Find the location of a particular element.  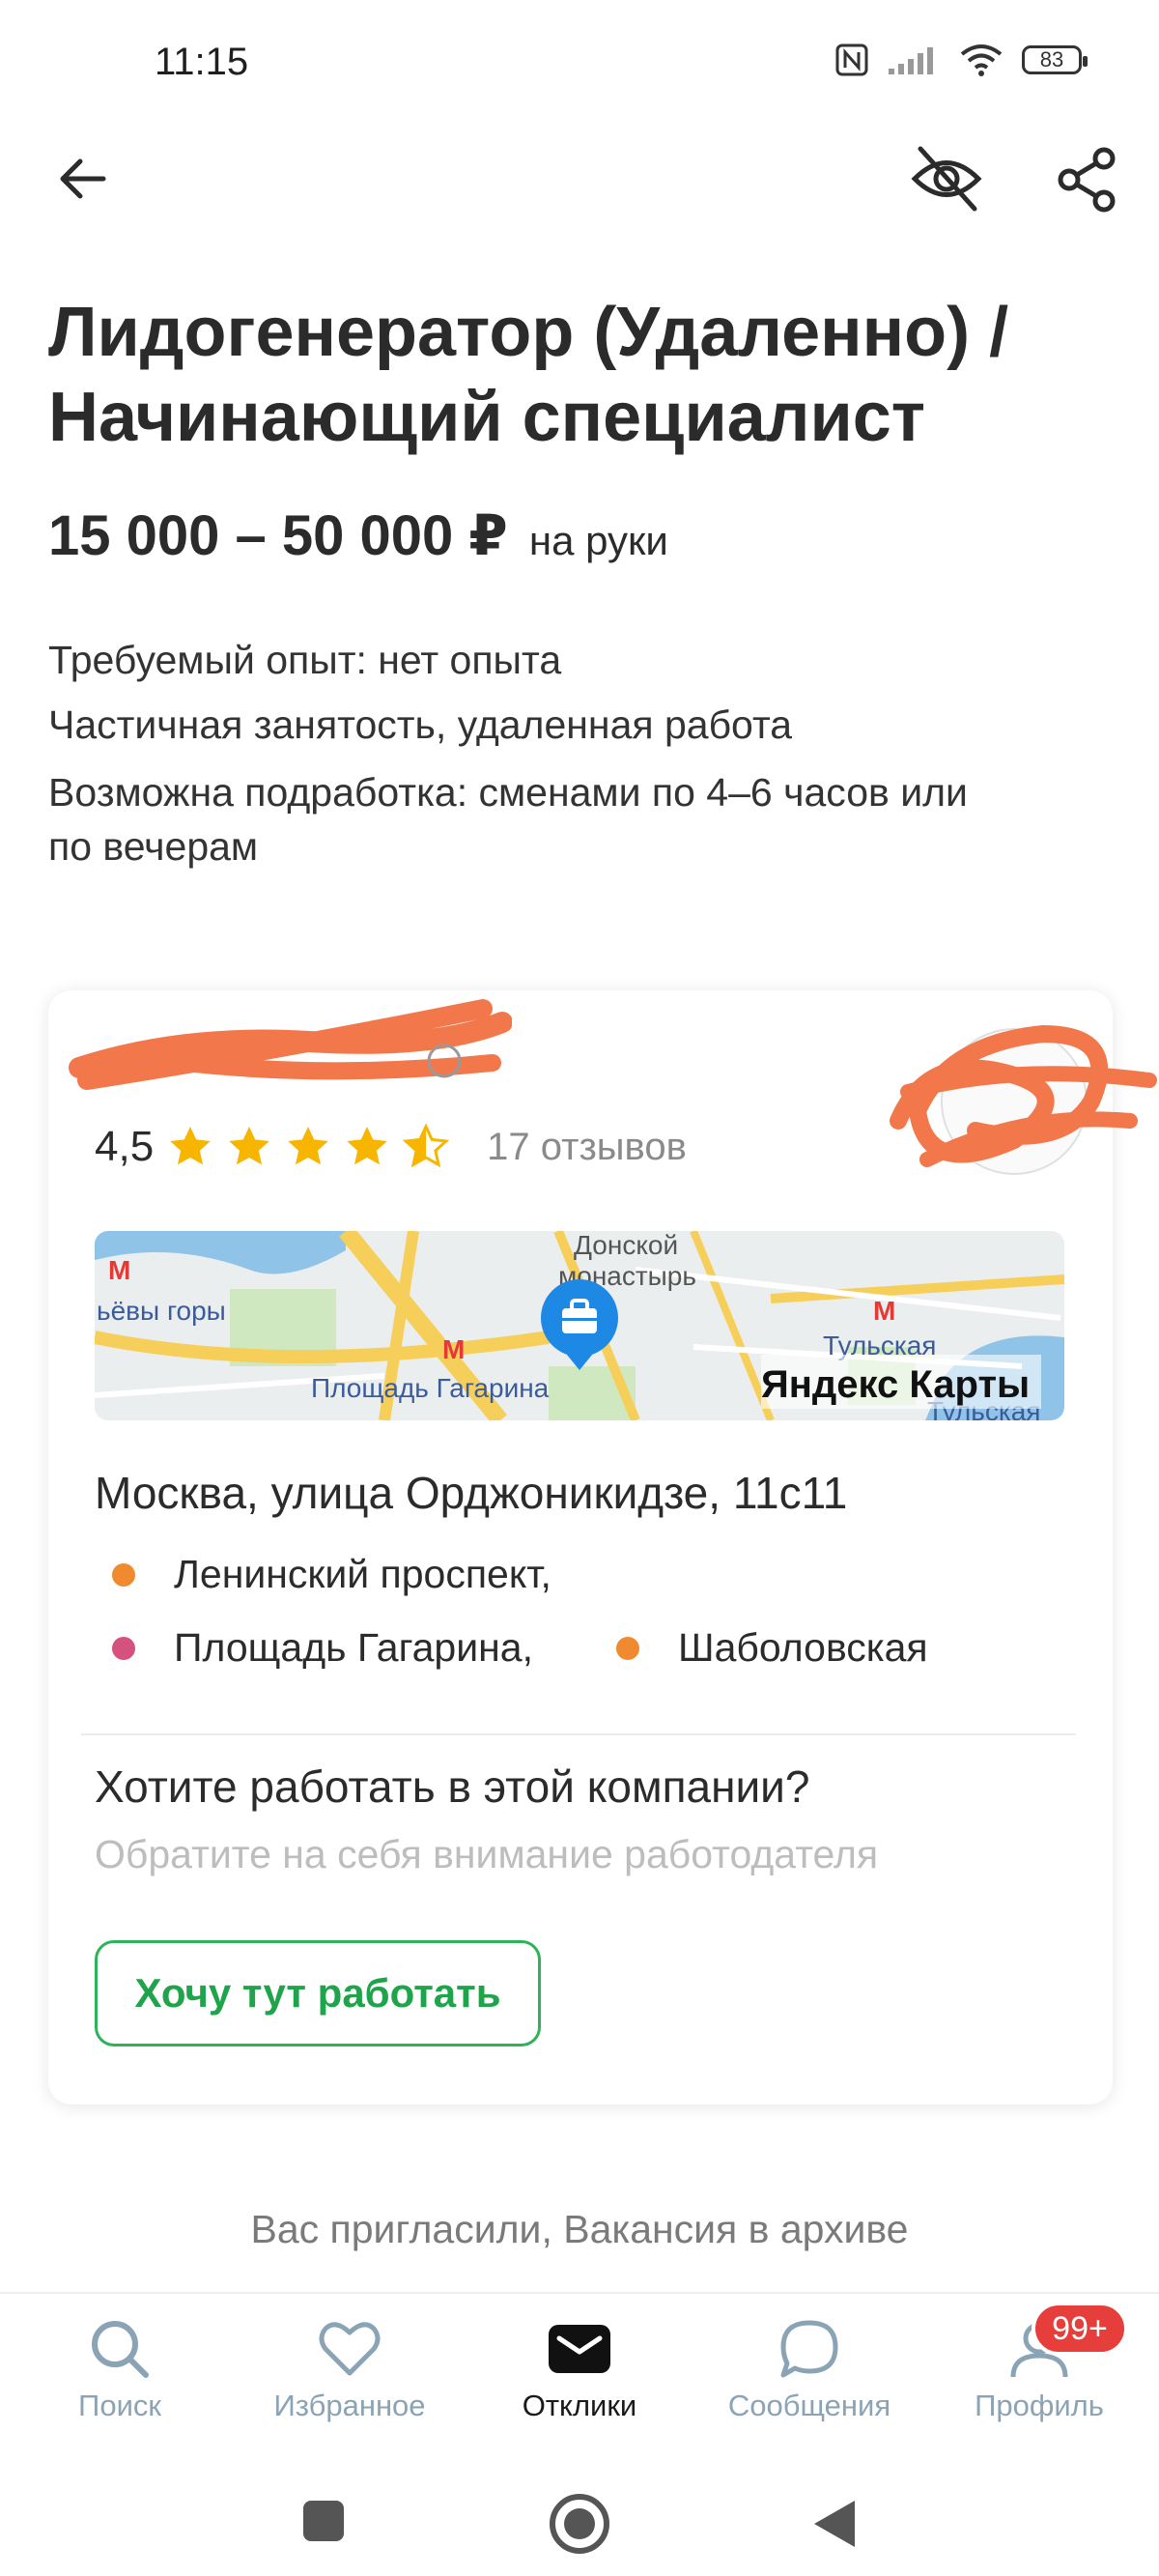

tab-label: Отклики is located at coordinates (579, 2406).